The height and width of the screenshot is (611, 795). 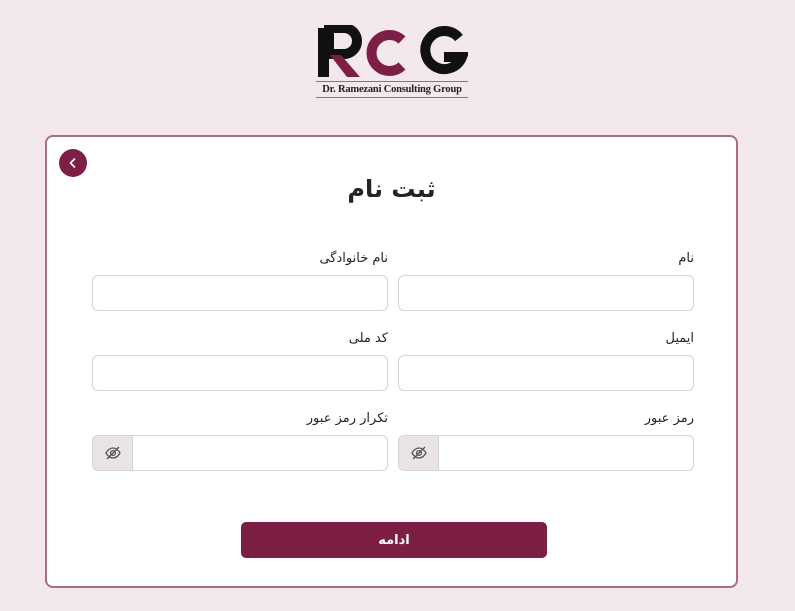 I want to click on last-name-label: نام خانوادگی, so click(x=353, y=258).